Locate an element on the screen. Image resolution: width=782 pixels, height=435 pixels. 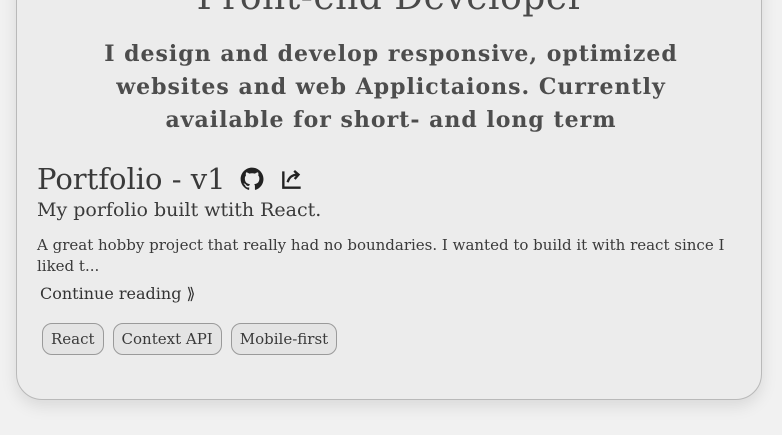
project-subtitle: My porfolio built wtith React. is located at coordinates (179, 210).